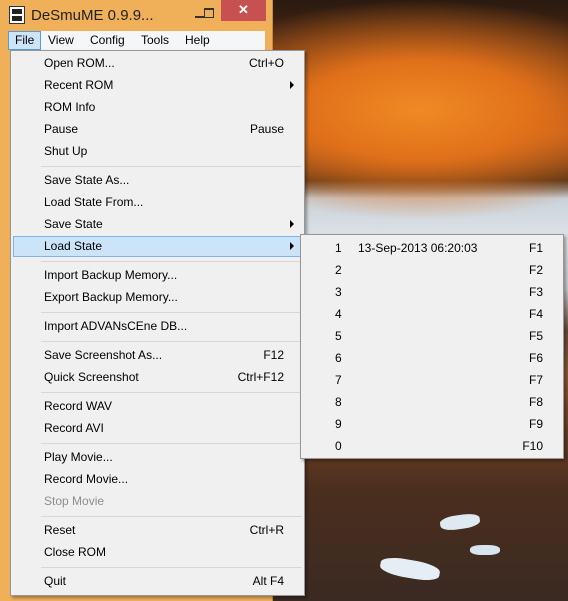 The width and height of the screenshot is (568, 601). What do you see at coordinates (432, 446) in the screenshot?
I see `load-state-slot-0: 0 F10` at bounding box center [432, 446].